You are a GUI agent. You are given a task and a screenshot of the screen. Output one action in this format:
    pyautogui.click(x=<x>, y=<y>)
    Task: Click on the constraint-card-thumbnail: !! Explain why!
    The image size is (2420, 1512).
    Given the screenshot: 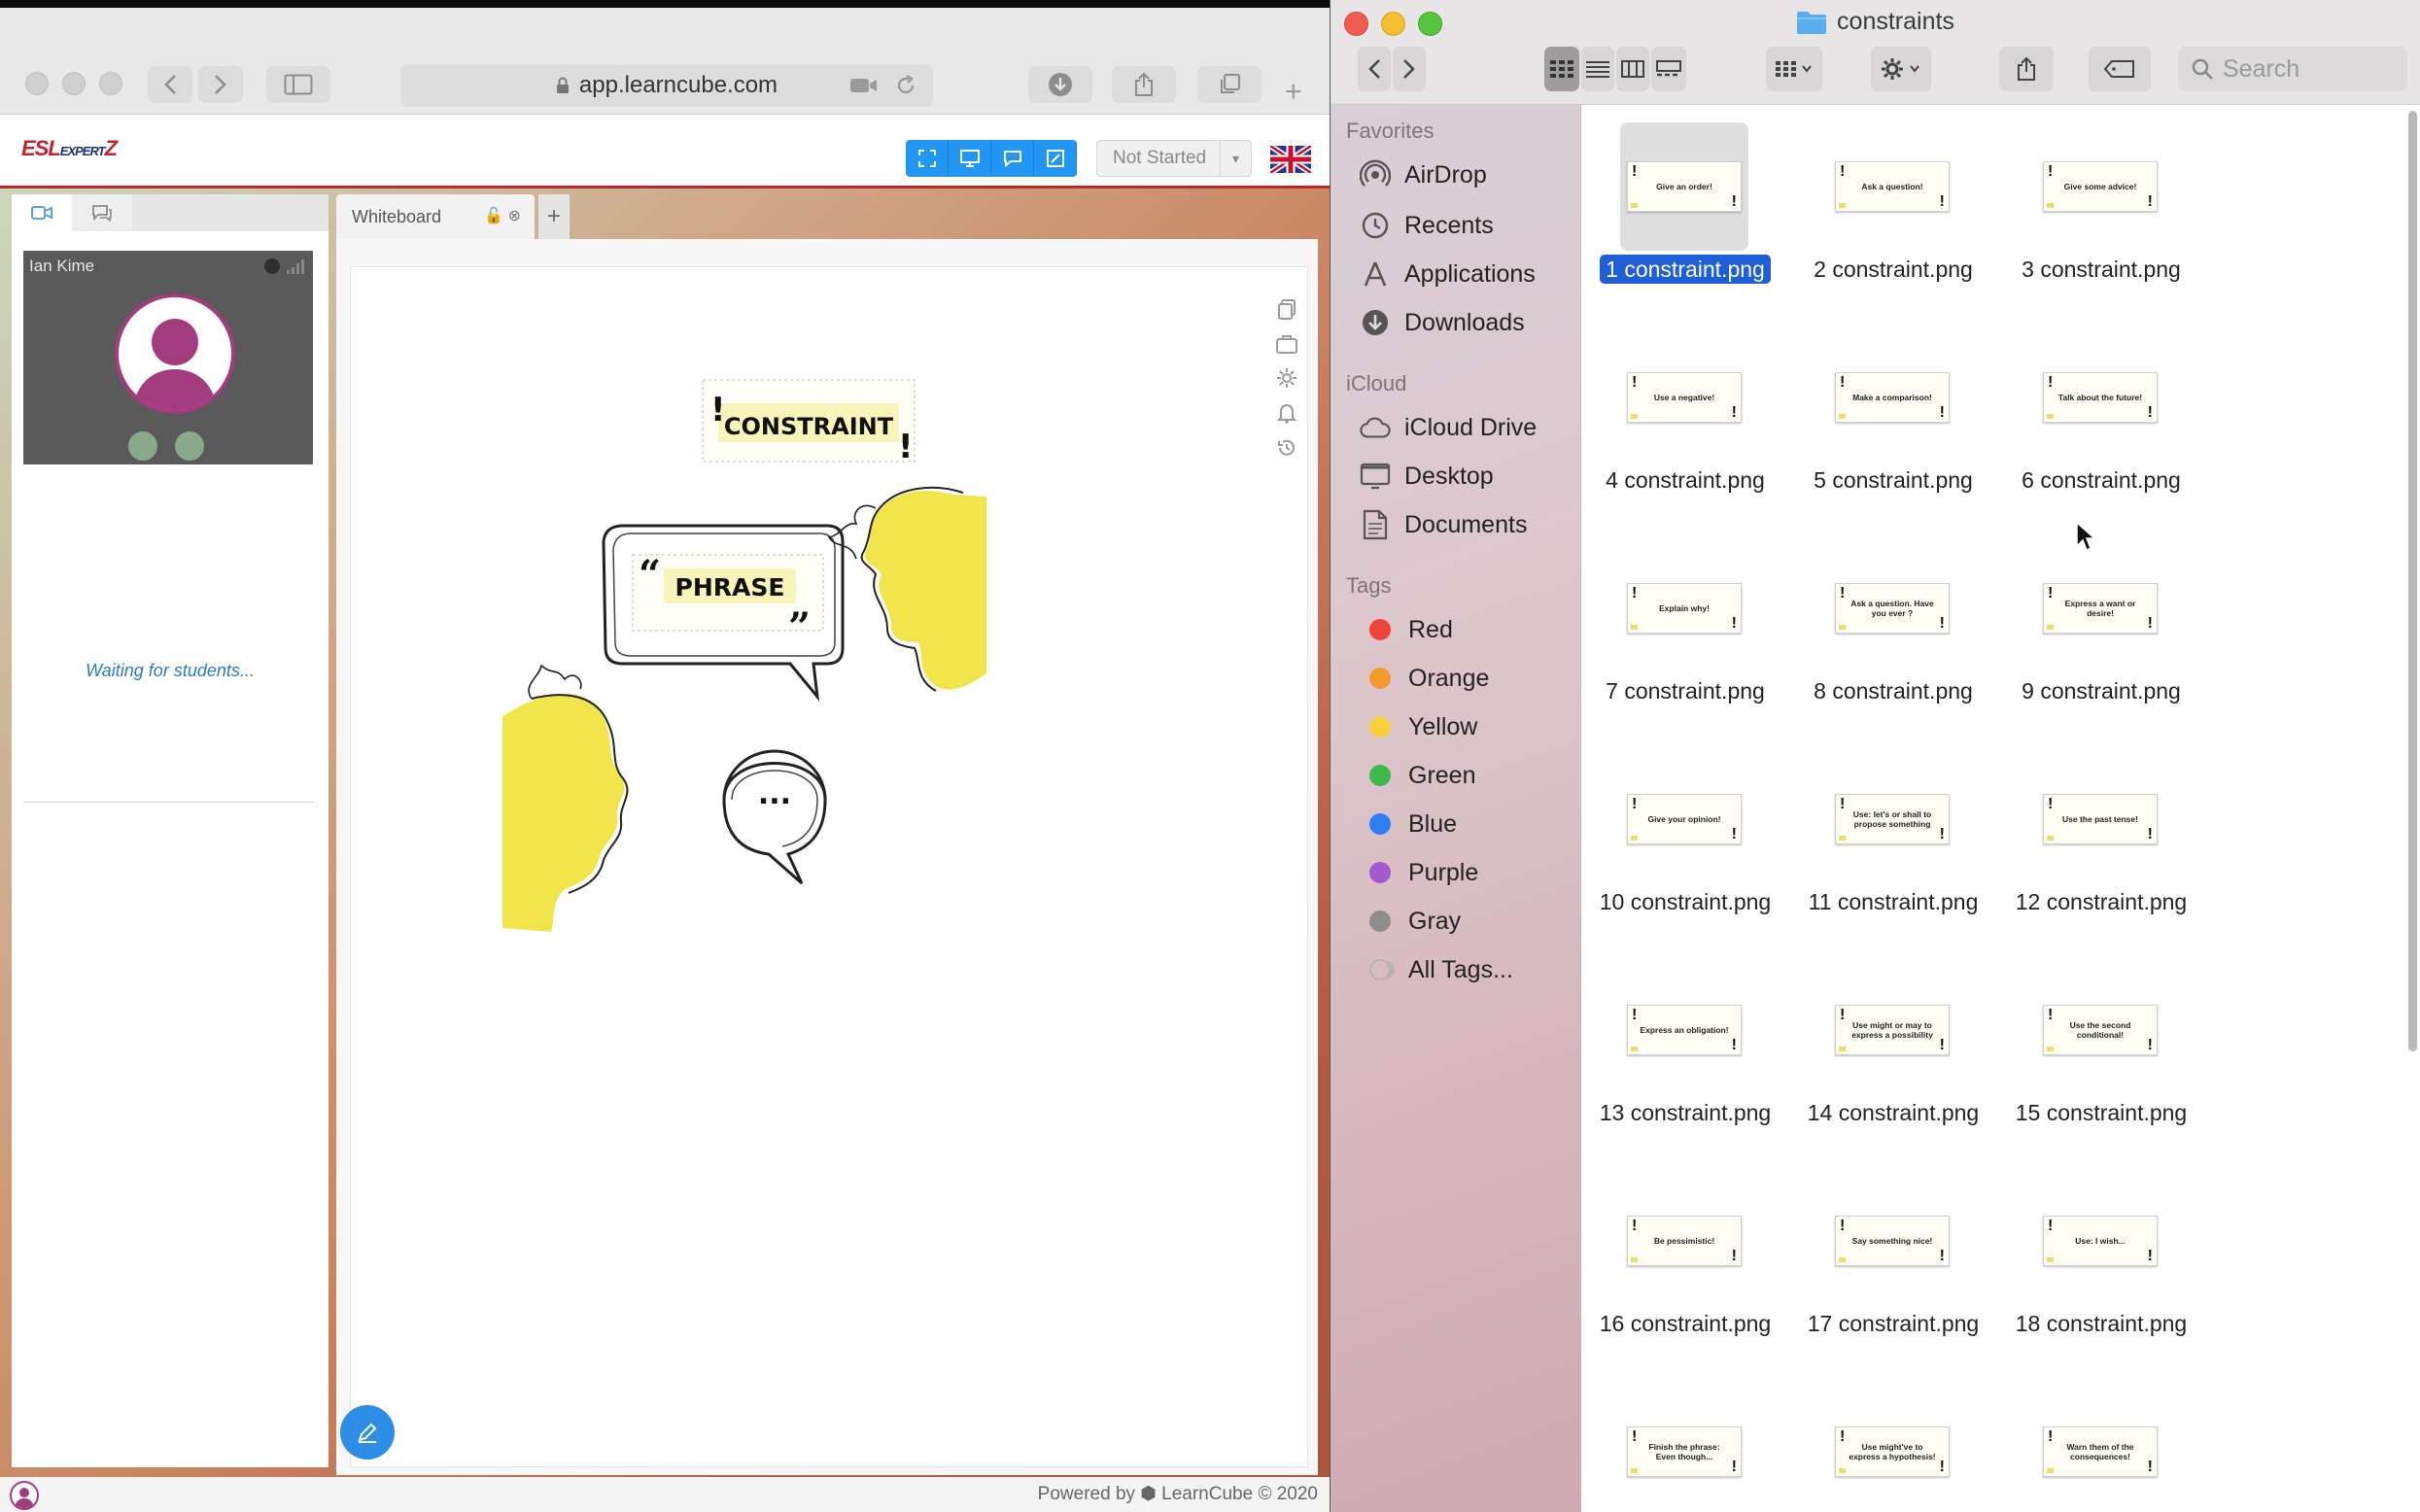 What is the action you would take?
    pyautogui.click(x=1684, y=608)
    